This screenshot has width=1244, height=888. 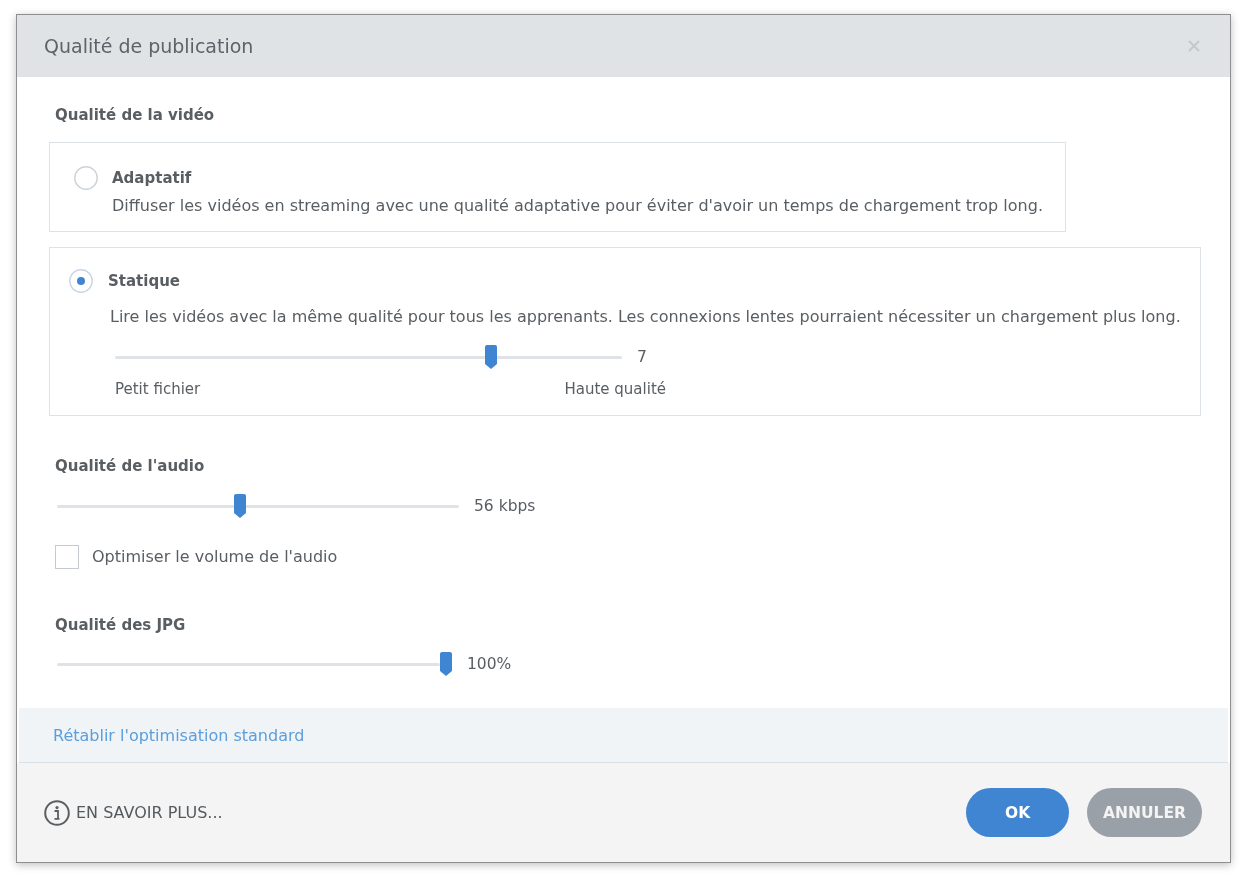 What do you see at coordinates (215, 557) in the screenshot?
I see `checkbox-label: Optimiser le volume de l'audio` at bounding box center [215, 557].